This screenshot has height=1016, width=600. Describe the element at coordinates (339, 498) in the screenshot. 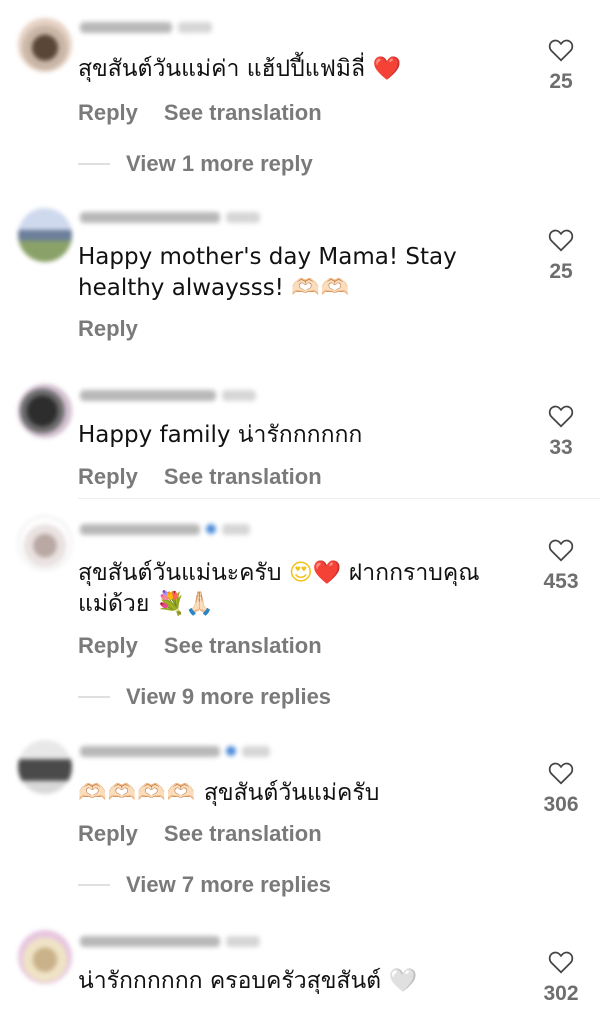

I see `divider` at that location.